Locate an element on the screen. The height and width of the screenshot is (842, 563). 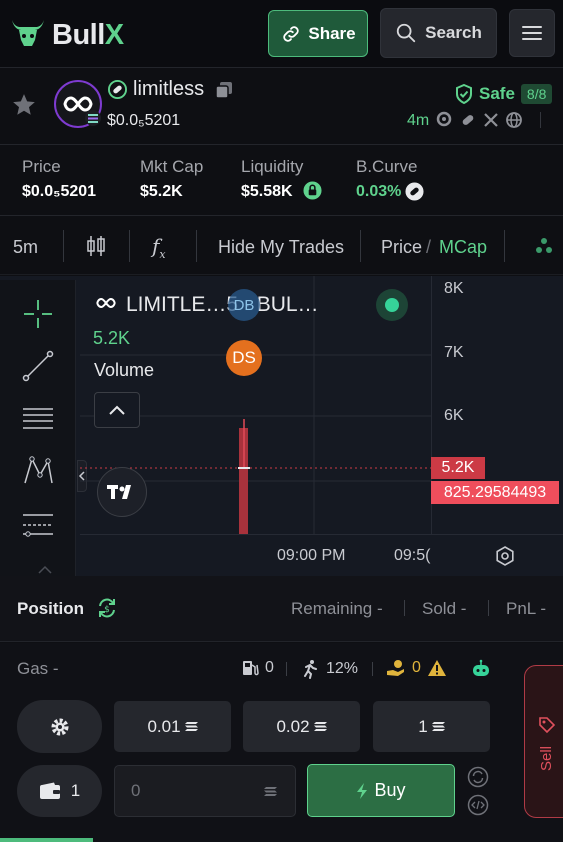
search-dex-icon is located at coordinates (445, 120).